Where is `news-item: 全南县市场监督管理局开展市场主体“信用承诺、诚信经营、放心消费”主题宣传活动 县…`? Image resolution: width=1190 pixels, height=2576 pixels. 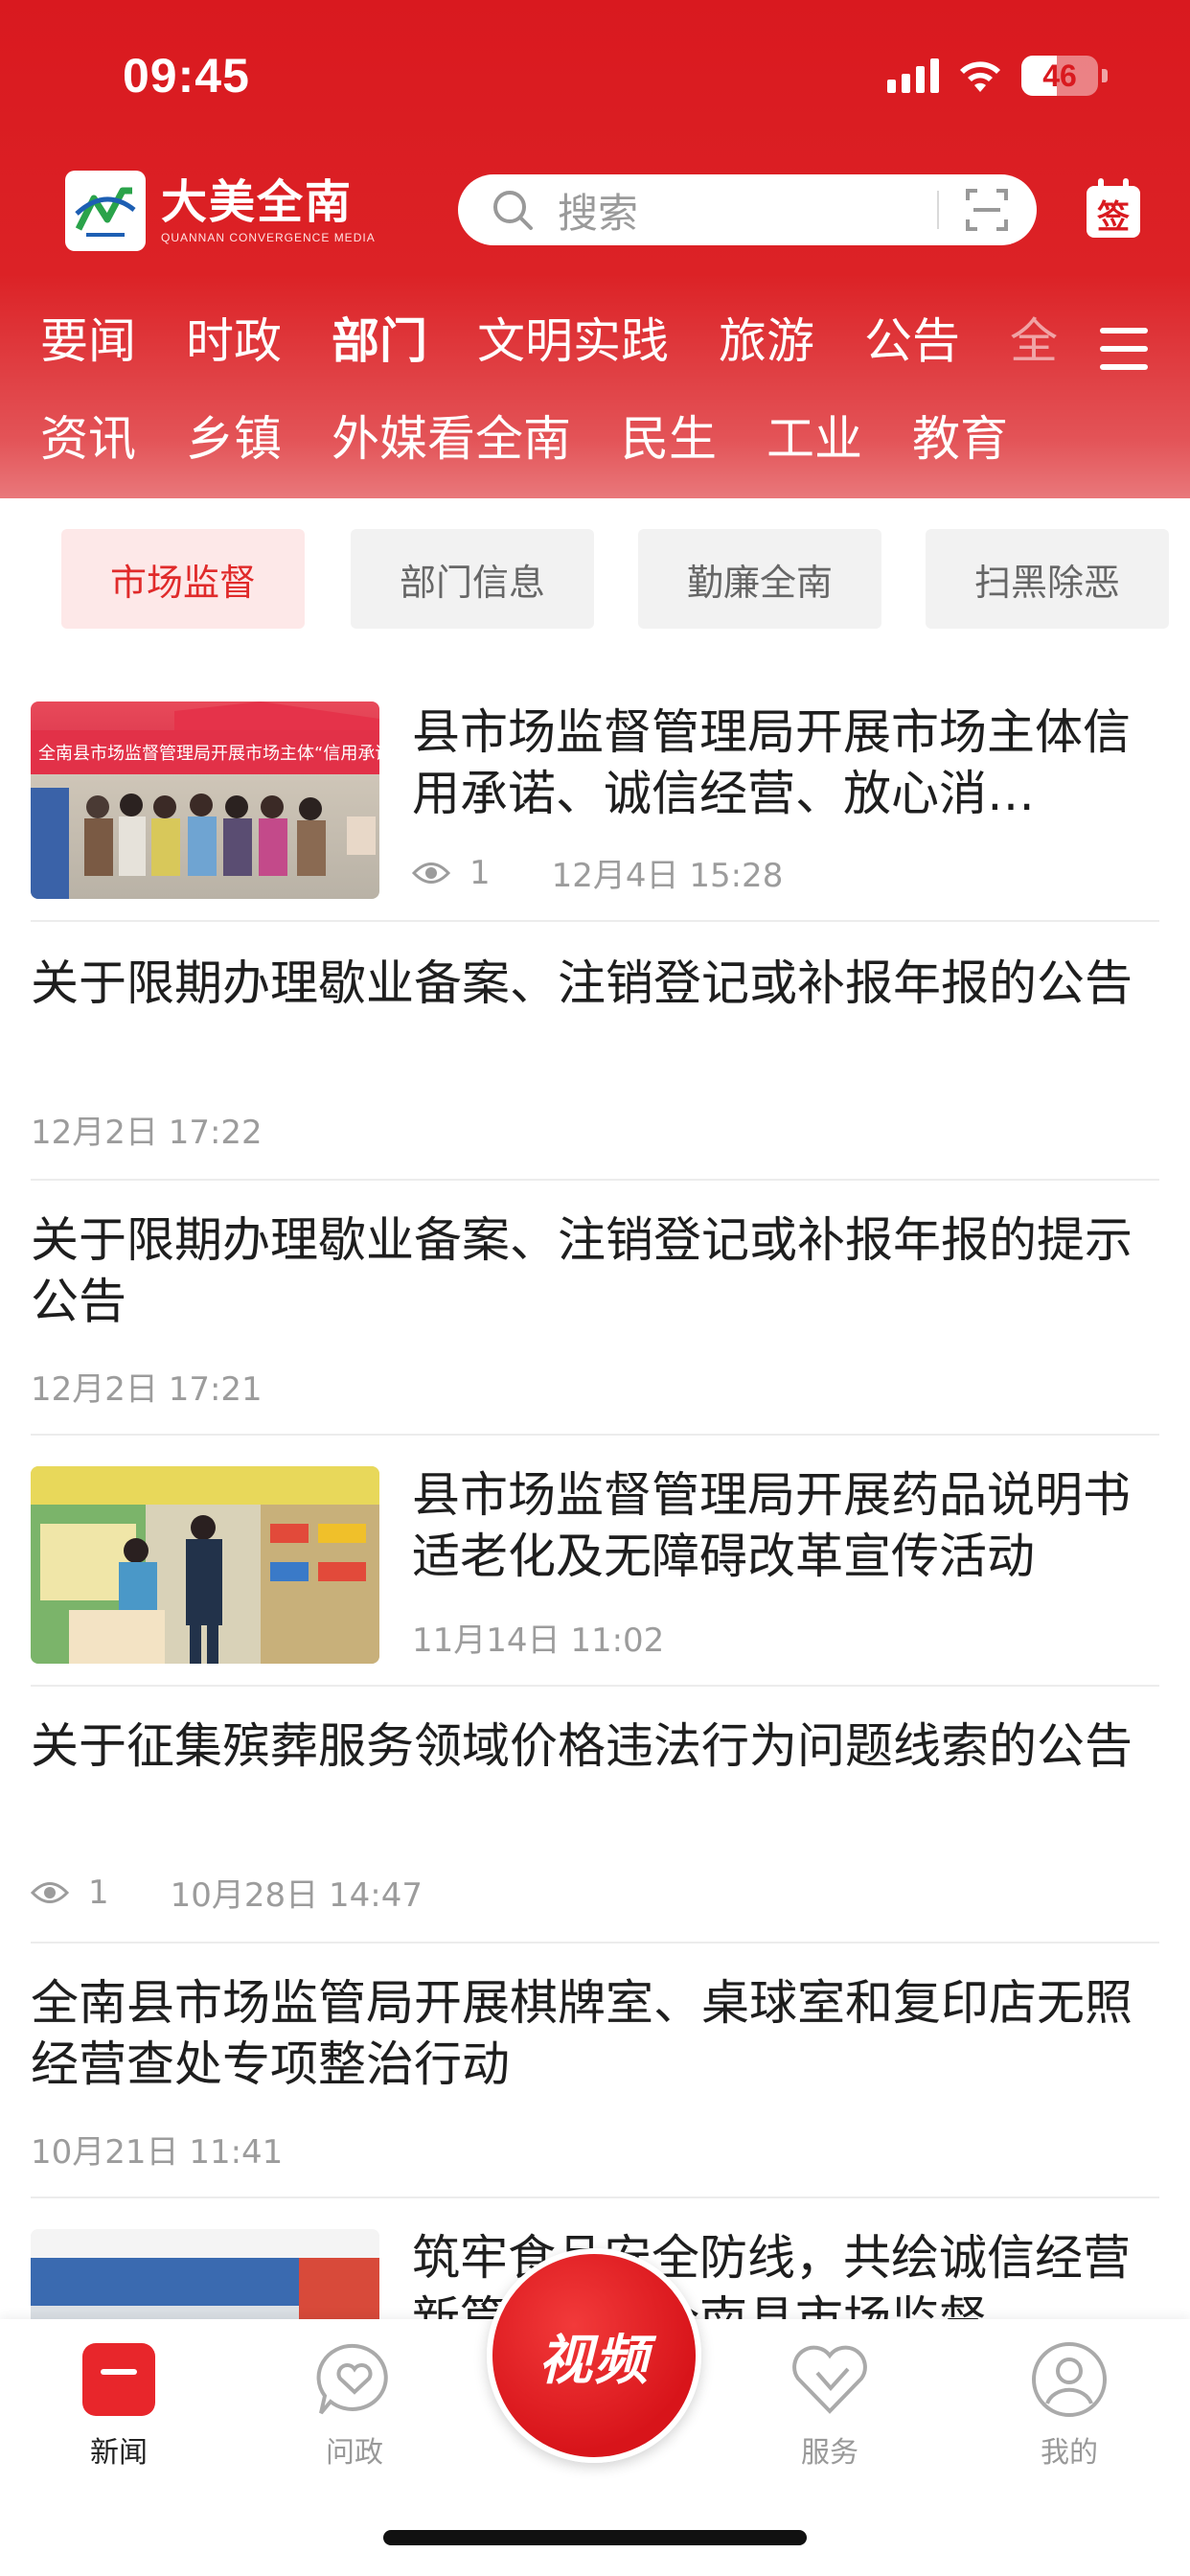 news-item: 全南县市场监督管理局开展市场主体“信用承诺、诚信经营、放心消费”主题宣传活动 县… is located at coordinates (595, 796).